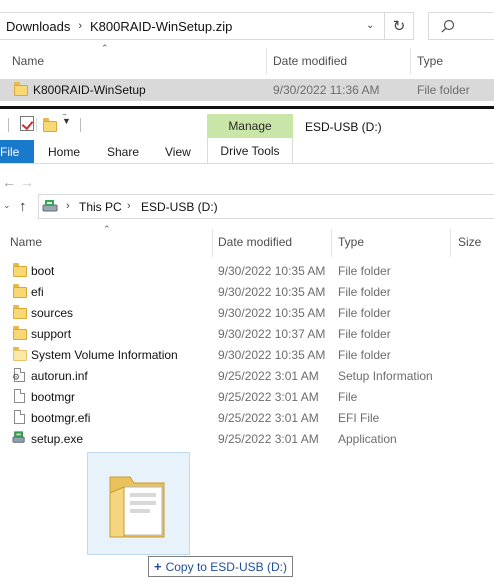 The image size is (494, 587). I want to click on top-breadcrumb: Downloads › K800RAID-WinSetup.zip, so click(119, 26).